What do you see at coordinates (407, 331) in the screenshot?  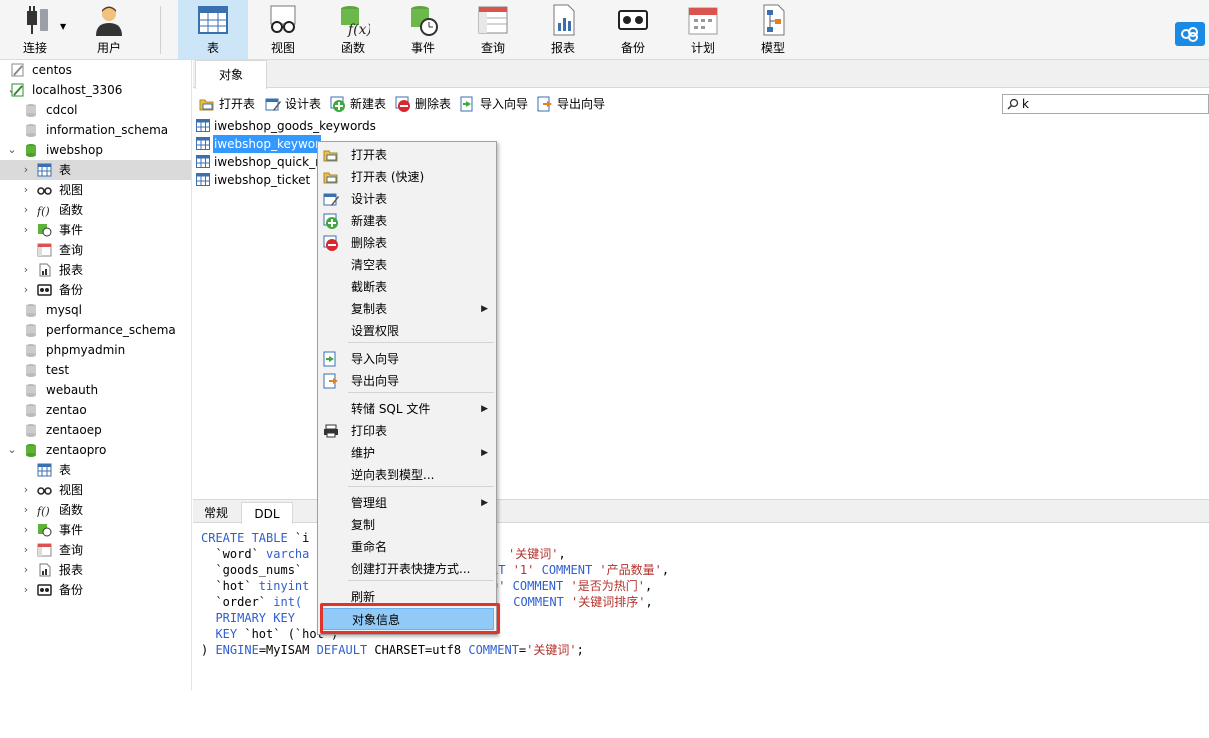 I see `menu-set-permissions: 设置权限` at bounding box center [407, 331].